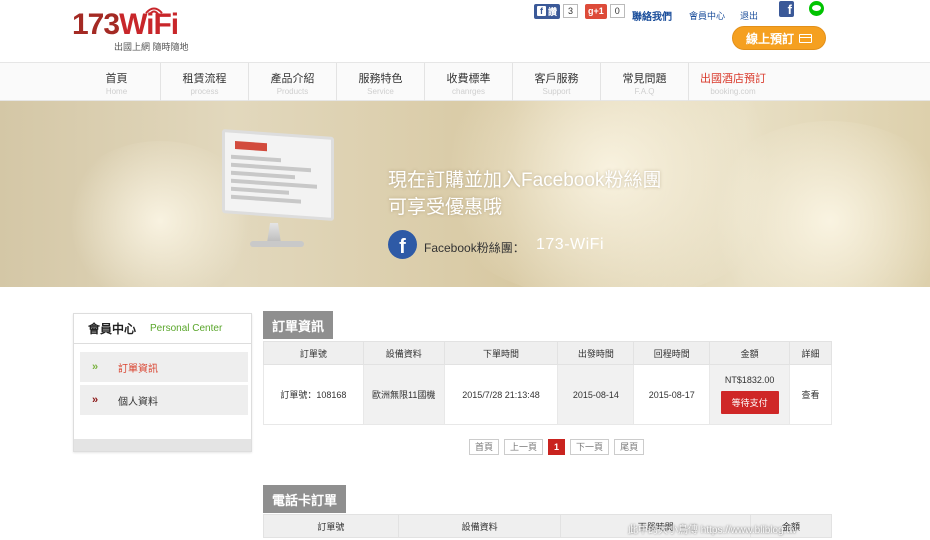 Image resolution: width=930 pixels, height=540 pixels. Describe the element at coordinates (749, 15) in the screenshot. I see `logout-link: 退出` at that location.